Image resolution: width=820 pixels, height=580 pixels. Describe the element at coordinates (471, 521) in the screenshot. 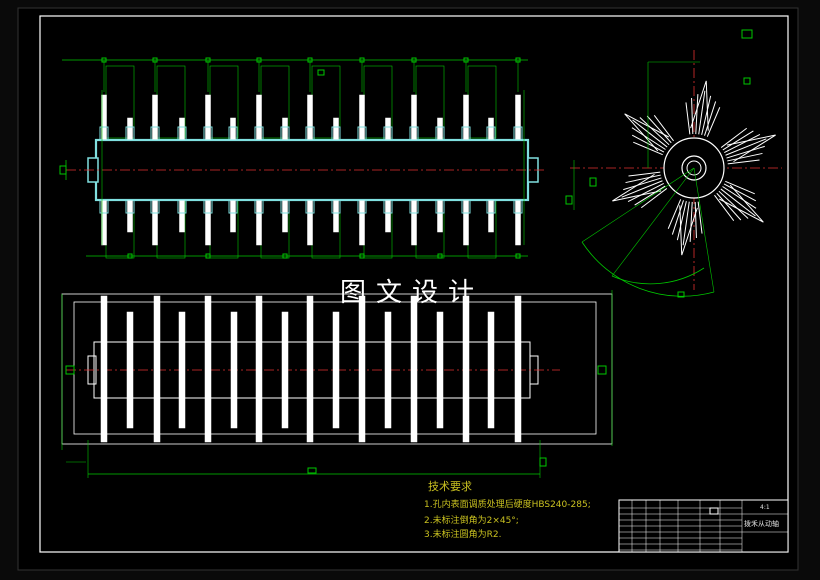

I see `tech-req-item-2: 2.未标注倒角为2×45°;` at that location.